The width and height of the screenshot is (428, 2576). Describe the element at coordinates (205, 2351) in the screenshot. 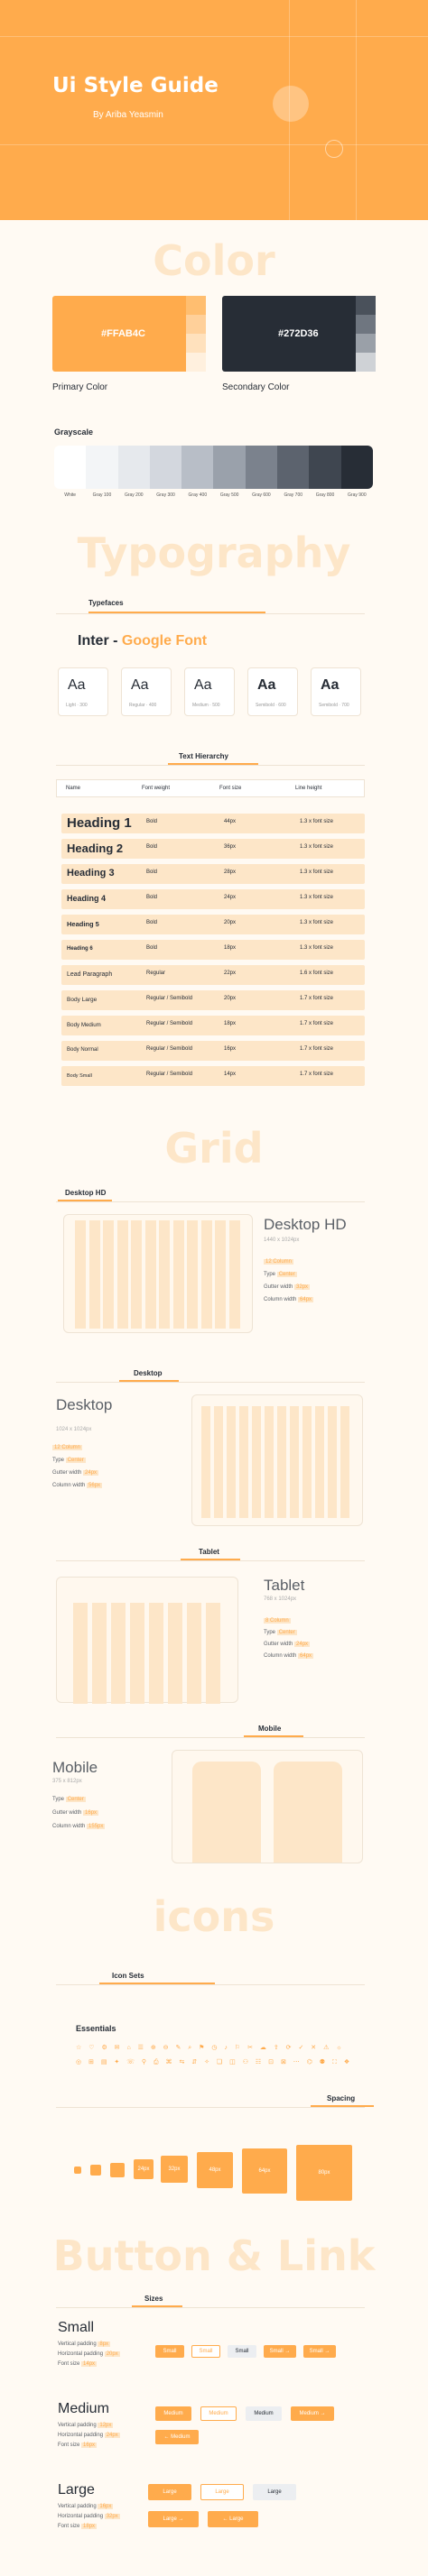

I see `small-outline-button: Small` at that location.